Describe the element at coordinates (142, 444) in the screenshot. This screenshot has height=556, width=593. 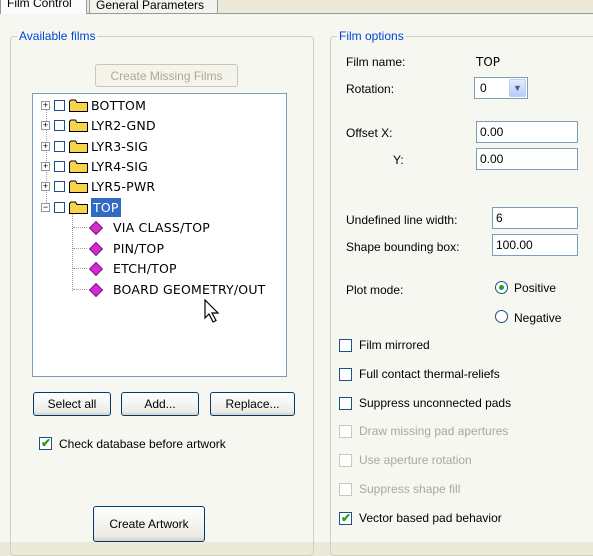
I see `check-database-label: Check database before artwork` at that location.